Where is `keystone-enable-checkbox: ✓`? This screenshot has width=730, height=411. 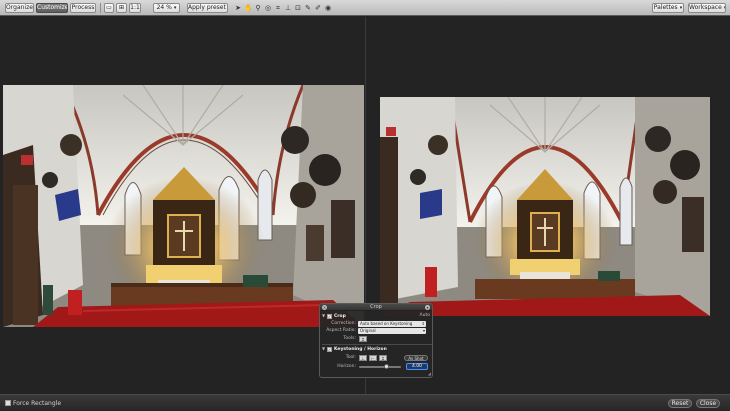 keystone-enable-checkbox: ✓ is located at coordinates (329, 349).